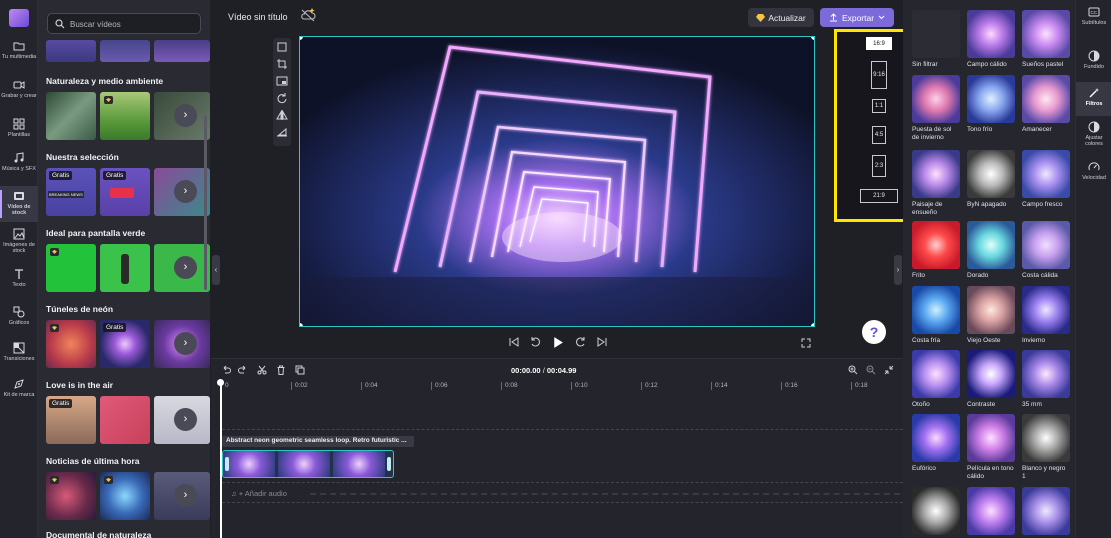 The height and width of the screenshot is (538, 1111). Describe the element at coordinates (259, 493) in the screenshot. I see `add-audio-track: ♫ + Añadir audio` at that location.